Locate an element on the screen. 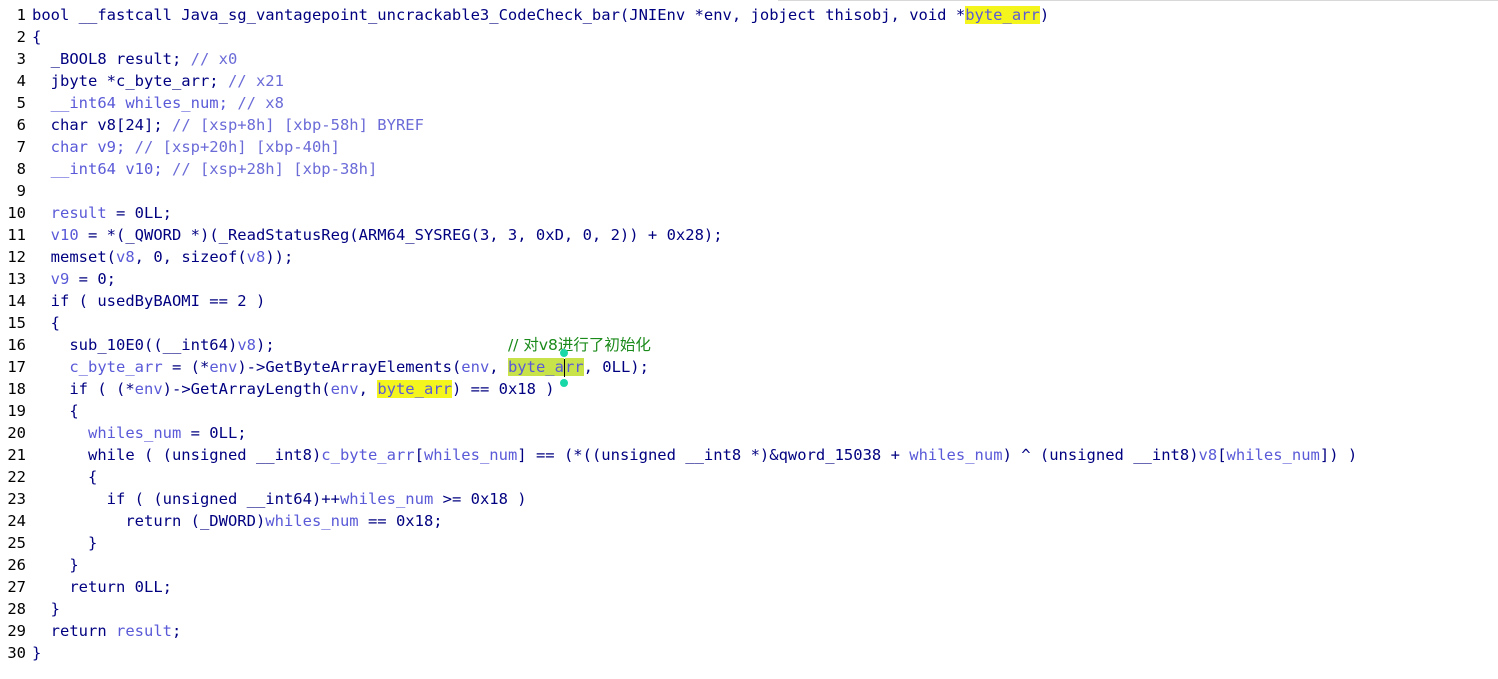  code-token: if ( usedByBAOMI == 2 ) is located at coordinates (149, 301).